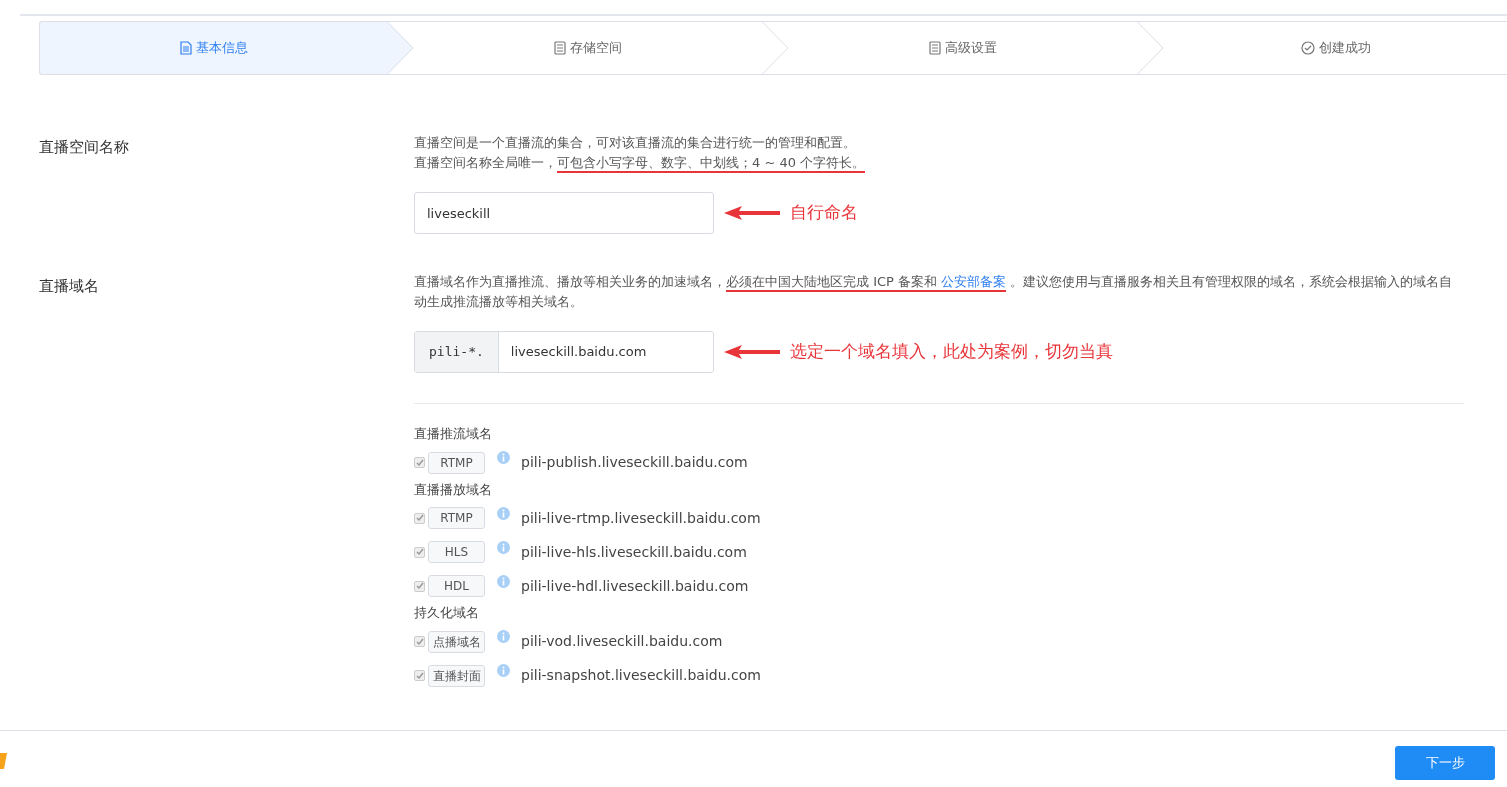  I want to click on annotation-text: 选定一个域名填入，此处为案例，切勿当真, so click(951, 352).